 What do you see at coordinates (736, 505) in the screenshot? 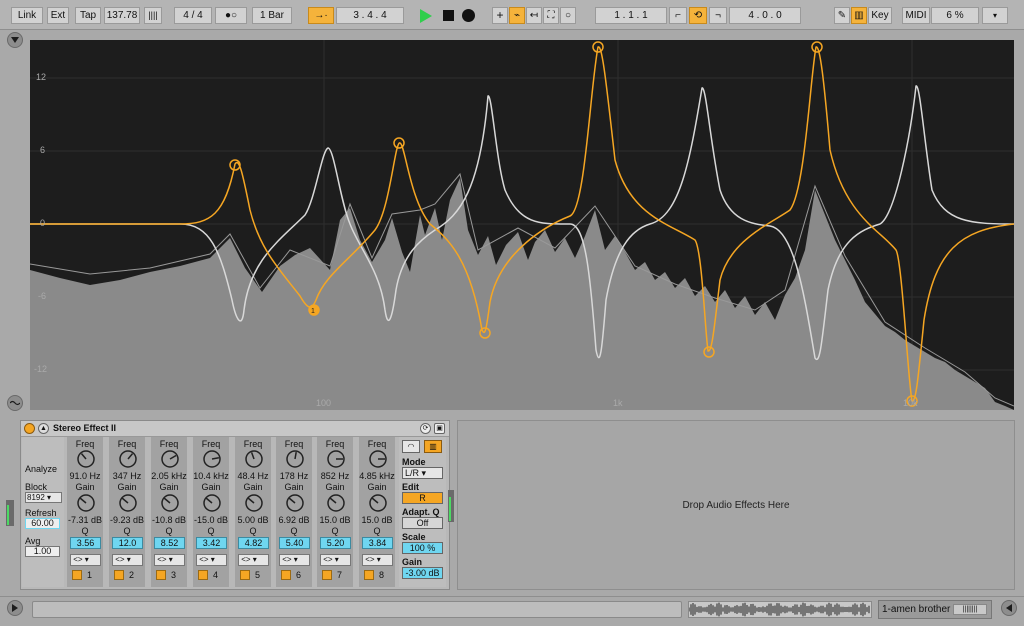
I see `drop-zone: Drop Audio Effects Here` at bounding box center [736, 505].